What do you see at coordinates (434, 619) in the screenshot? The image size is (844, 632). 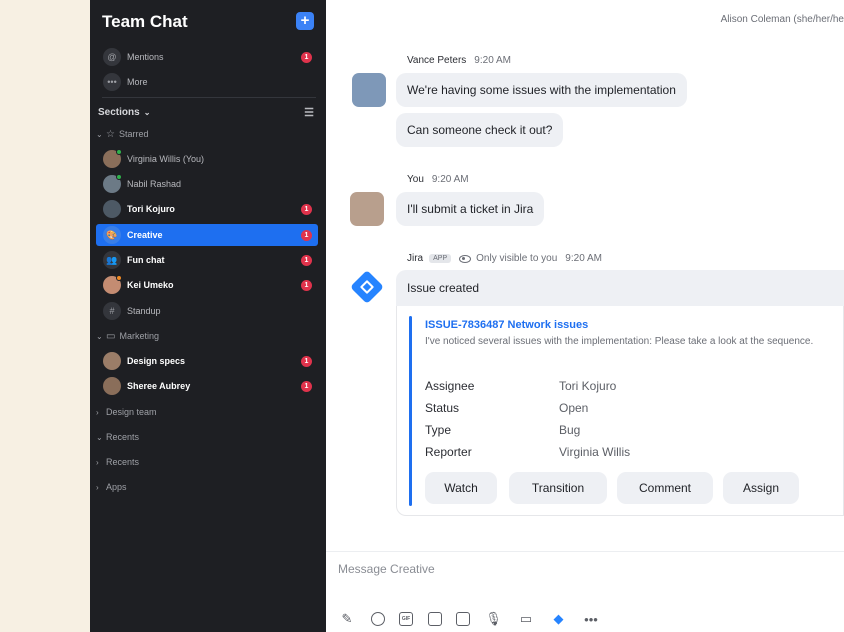 I see `file-icon` at bounding box center [434, 619].